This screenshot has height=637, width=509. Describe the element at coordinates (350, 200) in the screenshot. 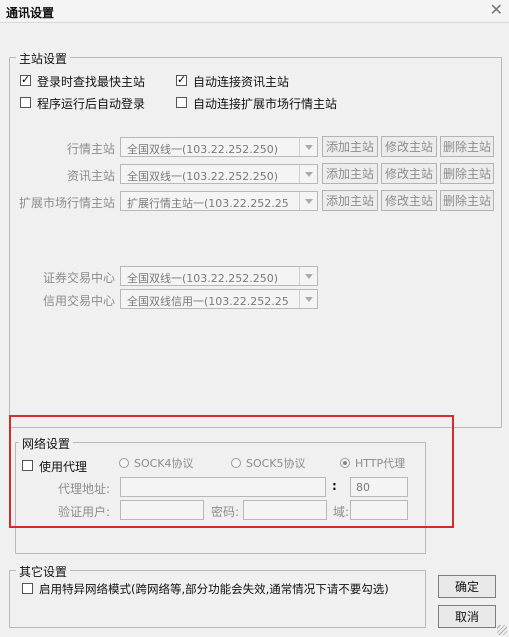

I see `add-ext-station-button: 添加主站` at that location.